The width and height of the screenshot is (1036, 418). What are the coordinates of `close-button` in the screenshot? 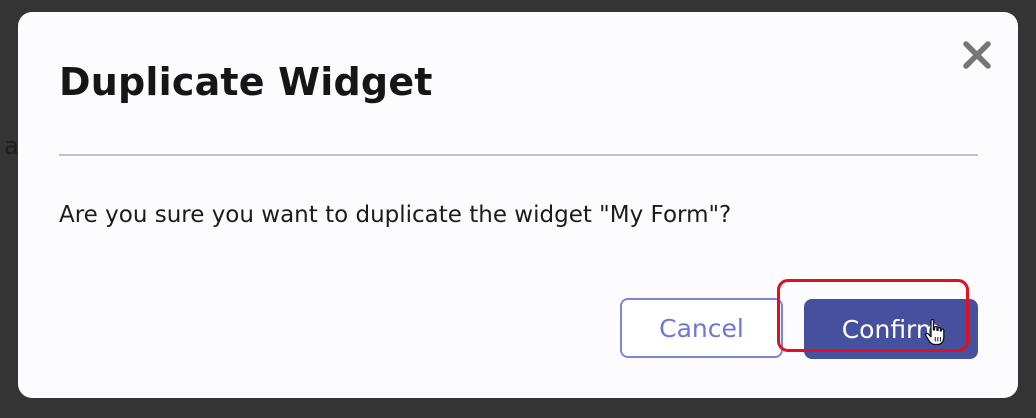 It's located at (977, 55).